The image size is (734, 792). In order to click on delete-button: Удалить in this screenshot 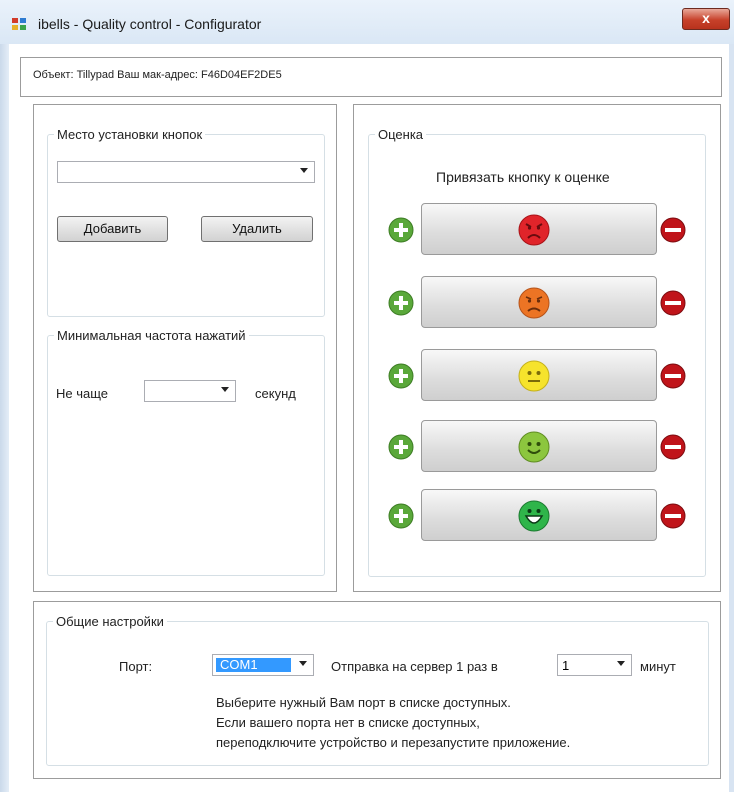, I will do `click(257, 229)`.